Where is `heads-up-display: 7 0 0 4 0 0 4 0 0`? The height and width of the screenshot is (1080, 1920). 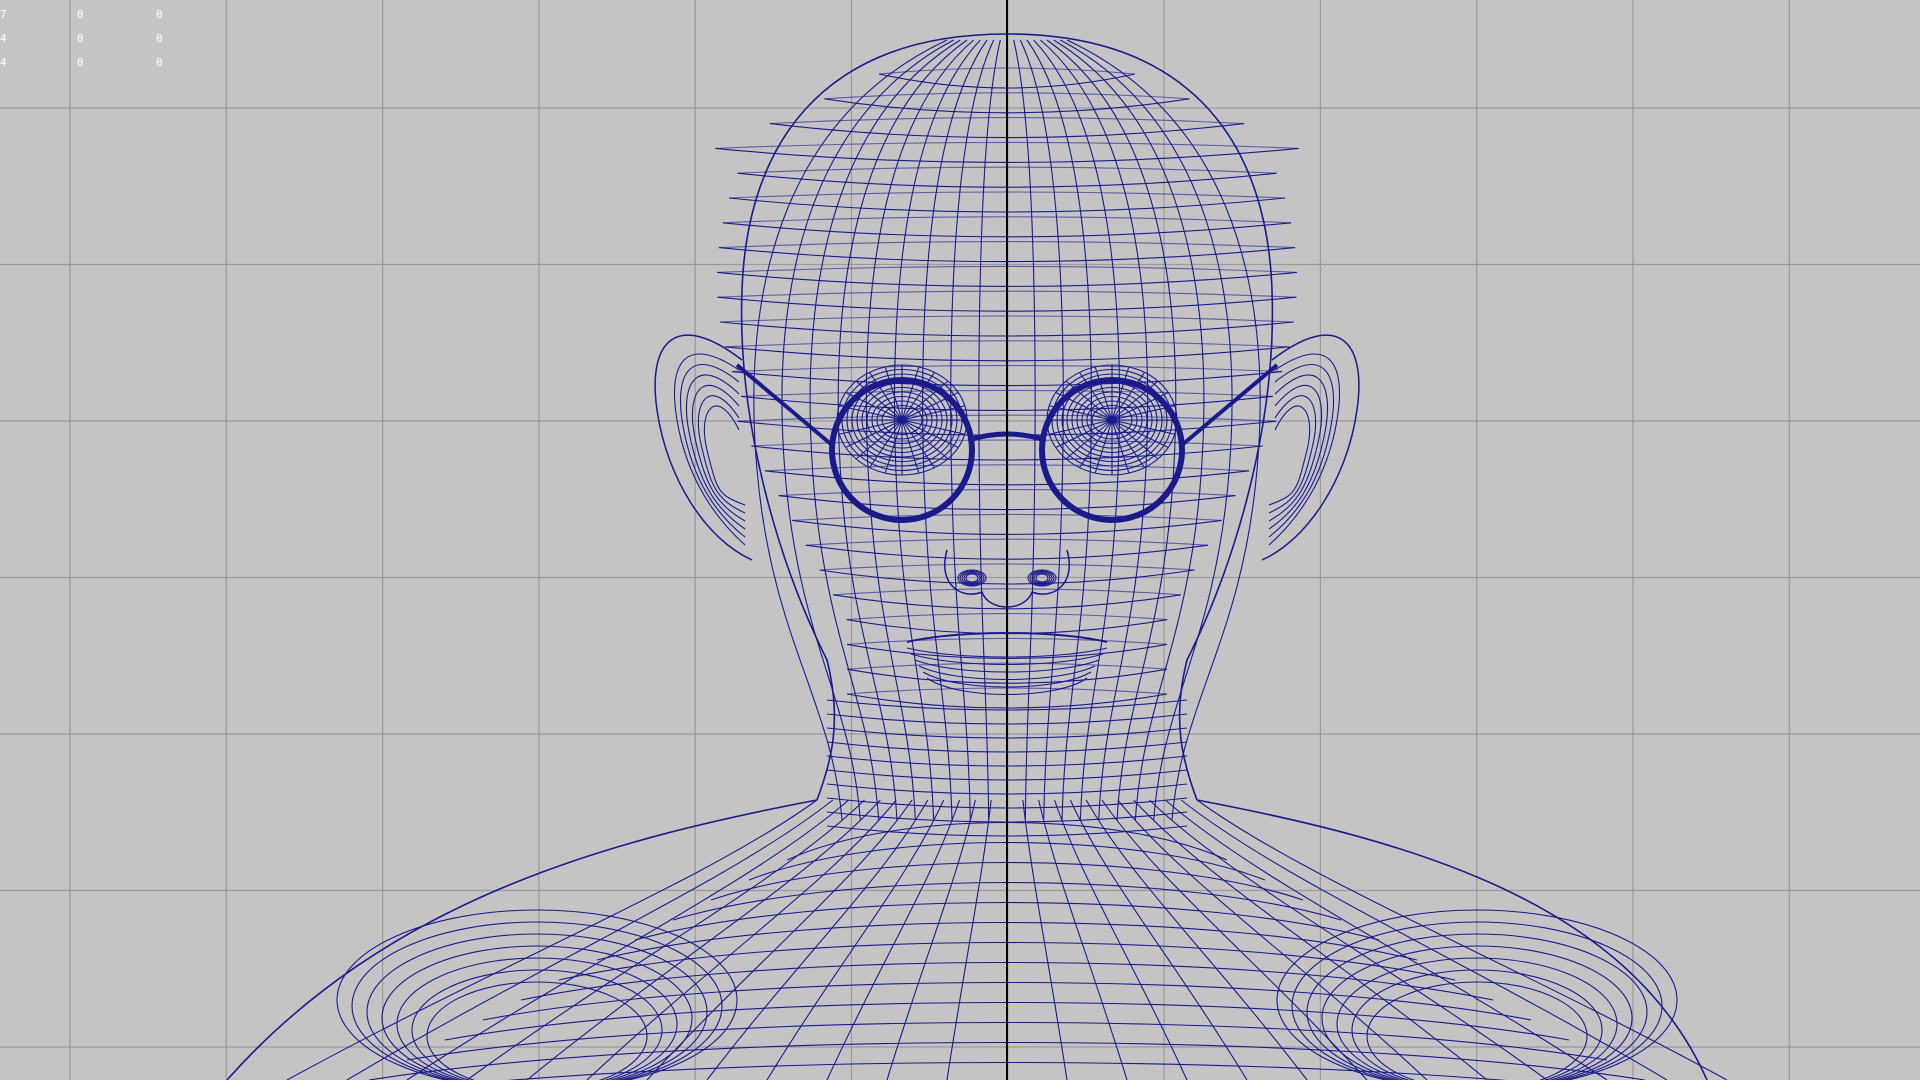
heads-up-display: 7 0 0 4 0 0 4 0 0 is located at coordinates (100, 39).